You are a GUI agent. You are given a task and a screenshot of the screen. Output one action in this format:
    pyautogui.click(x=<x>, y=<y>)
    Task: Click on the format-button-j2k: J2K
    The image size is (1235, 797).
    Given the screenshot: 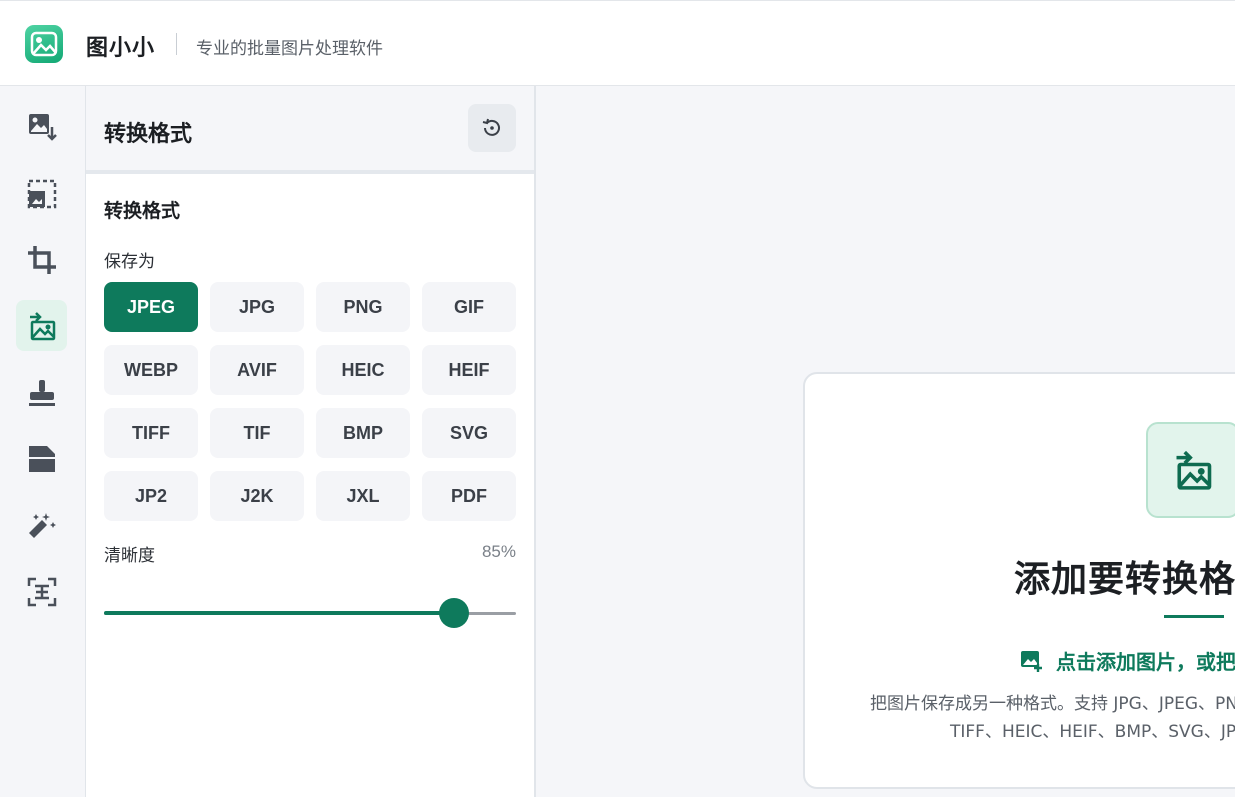 What is the action you would take?
    pyautogui.click(x=257, y=496)
    